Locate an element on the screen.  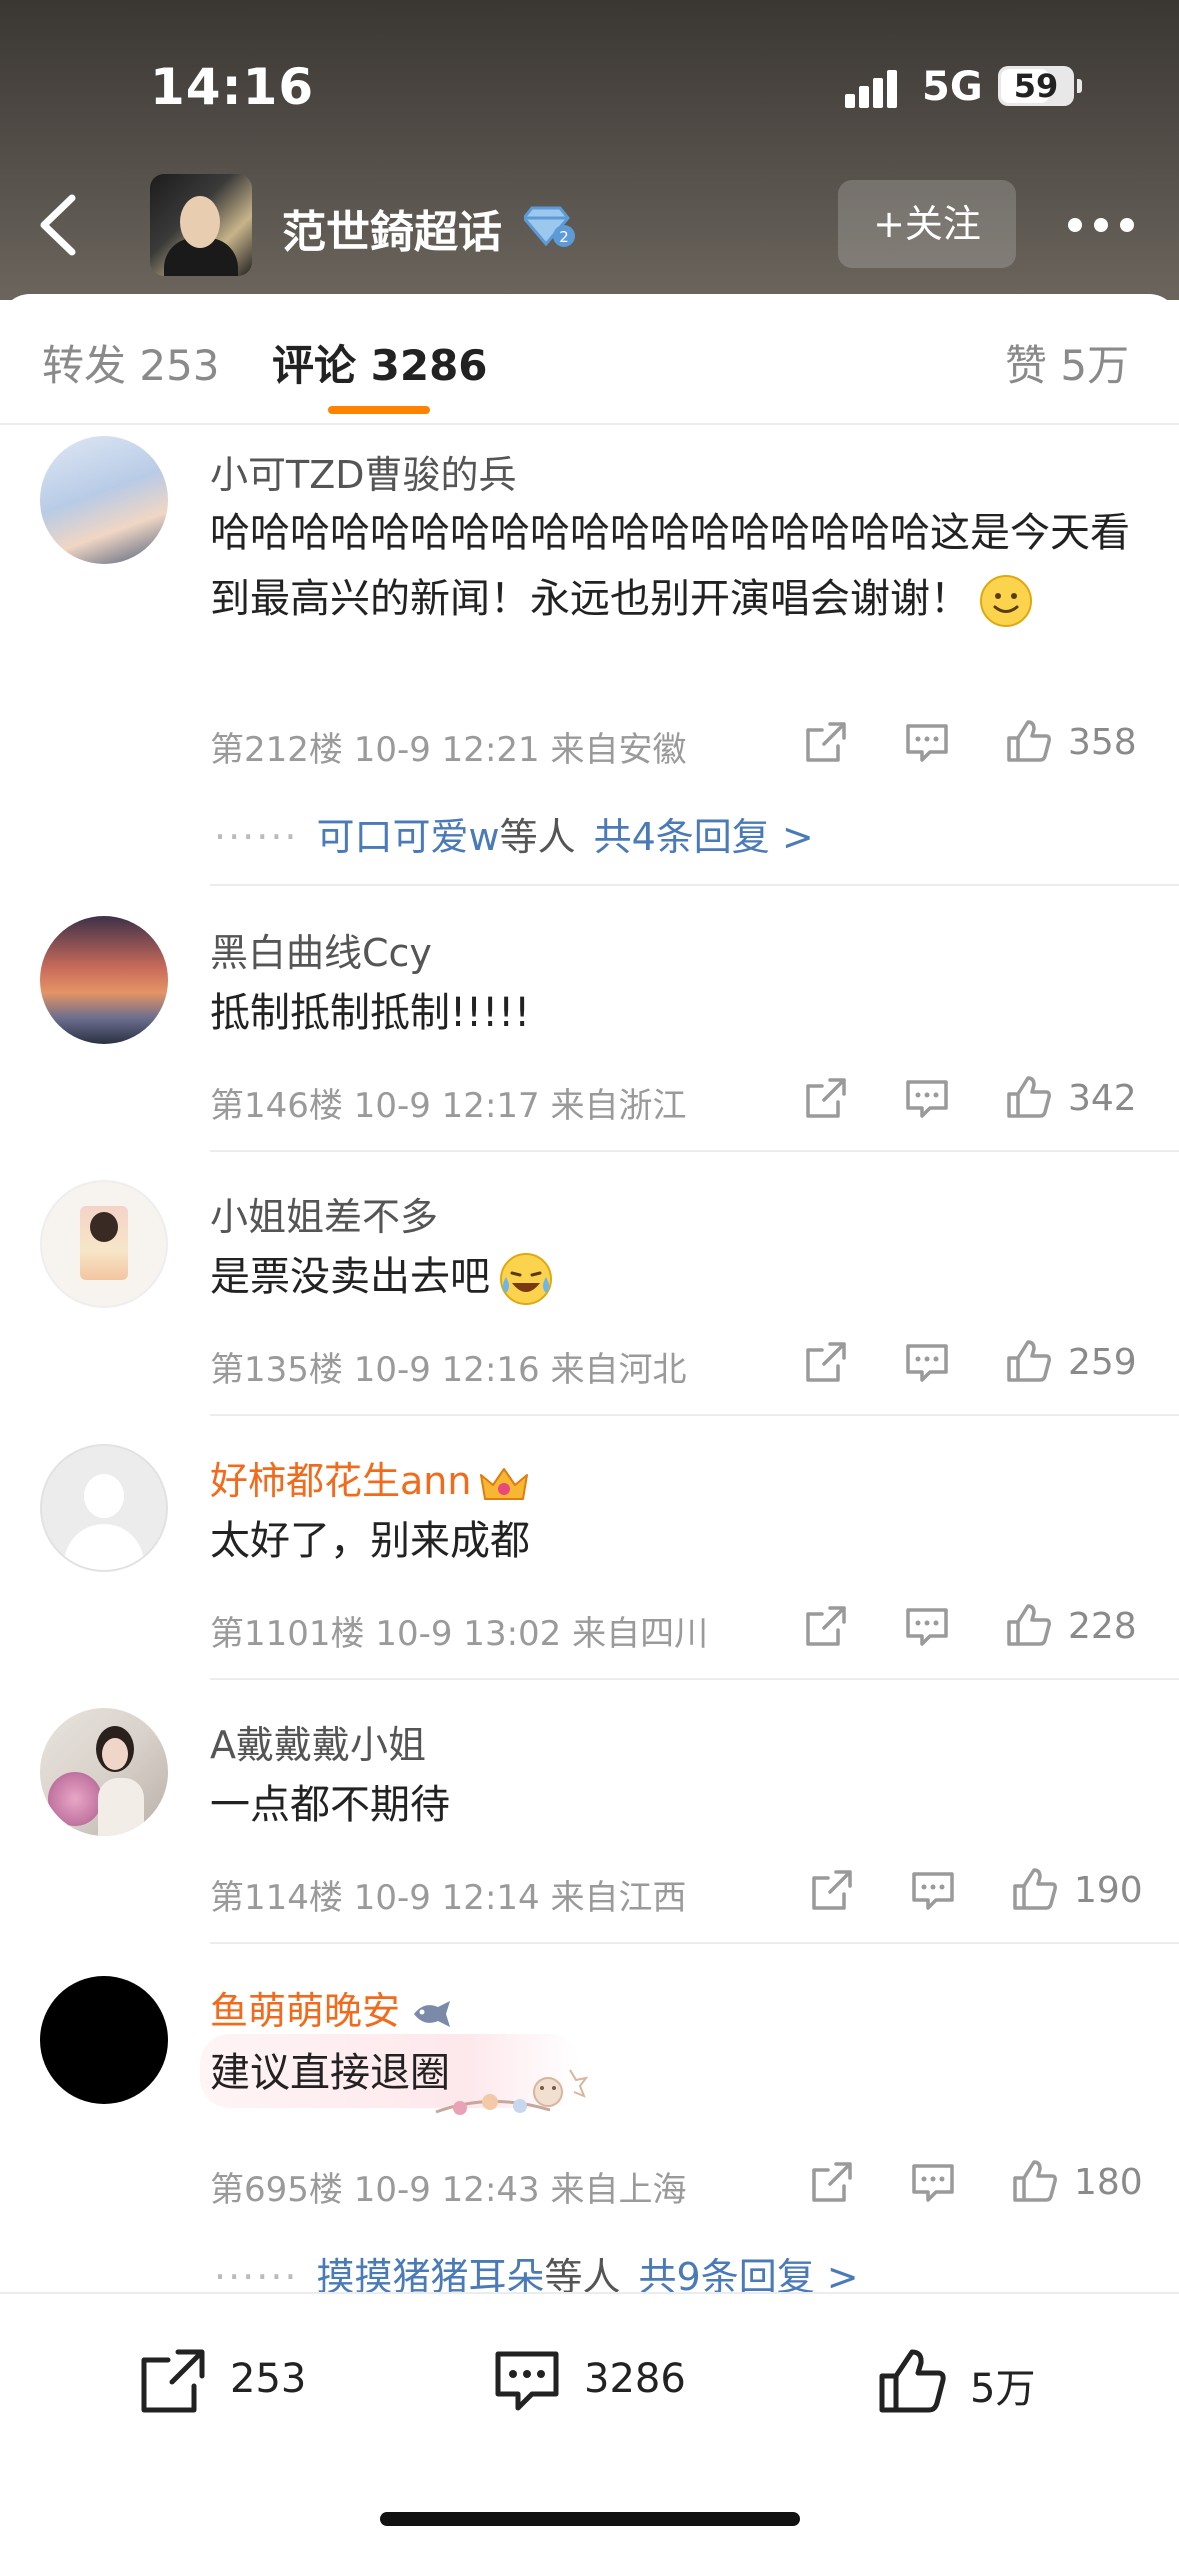
comment-meta: 第212楼 10-9 12:21 来自安徽 is located at coordinates (448, 750).